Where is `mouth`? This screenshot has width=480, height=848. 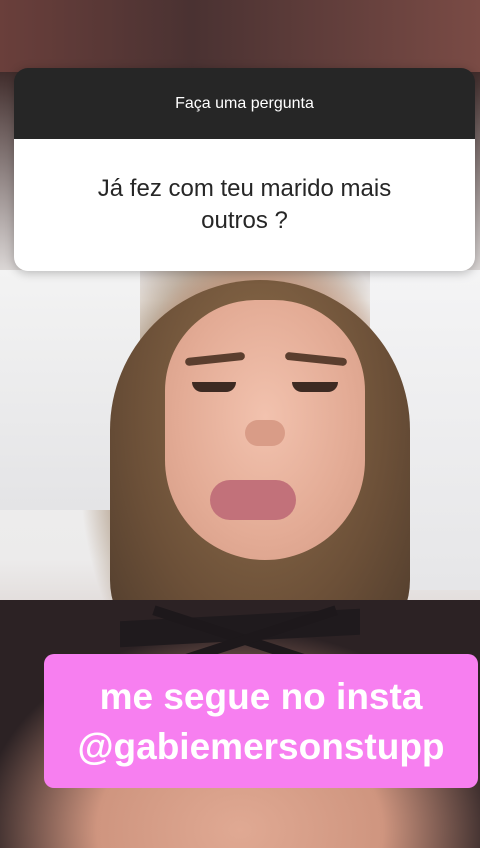 mouth is located at coordinates (253, 500).